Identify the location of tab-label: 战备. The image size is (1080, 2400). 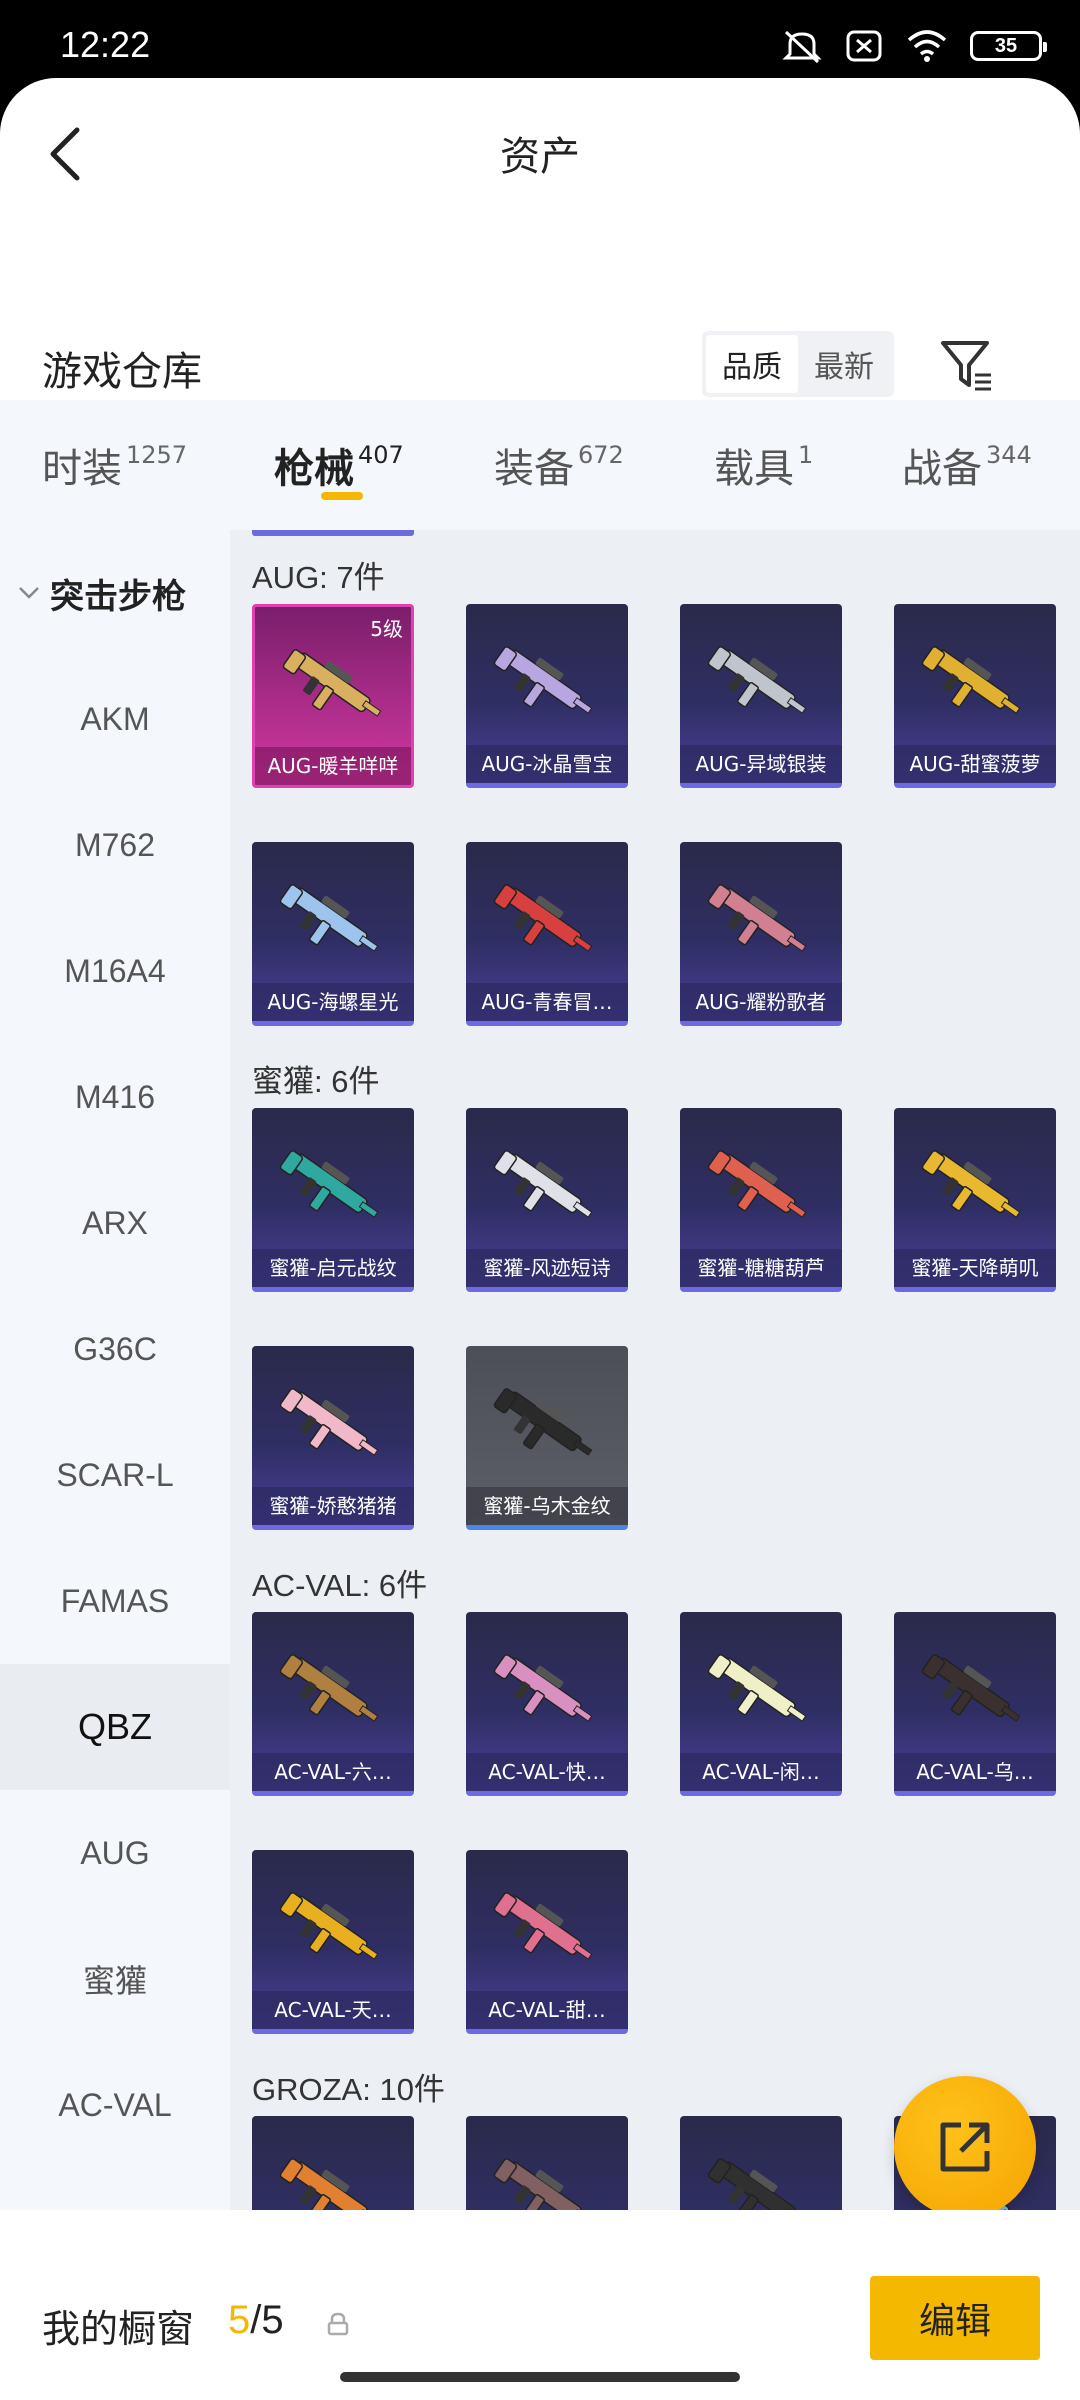
(942, 469).